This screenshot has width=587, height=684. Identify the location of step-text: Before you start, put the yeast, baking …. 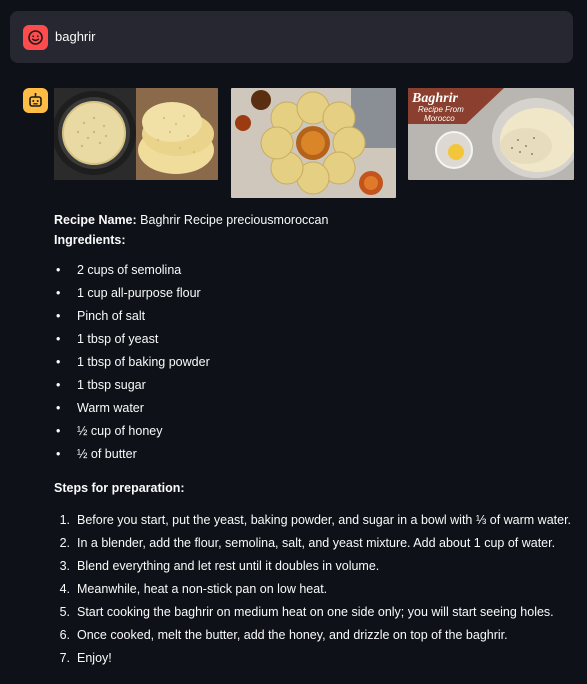
(324, 520).